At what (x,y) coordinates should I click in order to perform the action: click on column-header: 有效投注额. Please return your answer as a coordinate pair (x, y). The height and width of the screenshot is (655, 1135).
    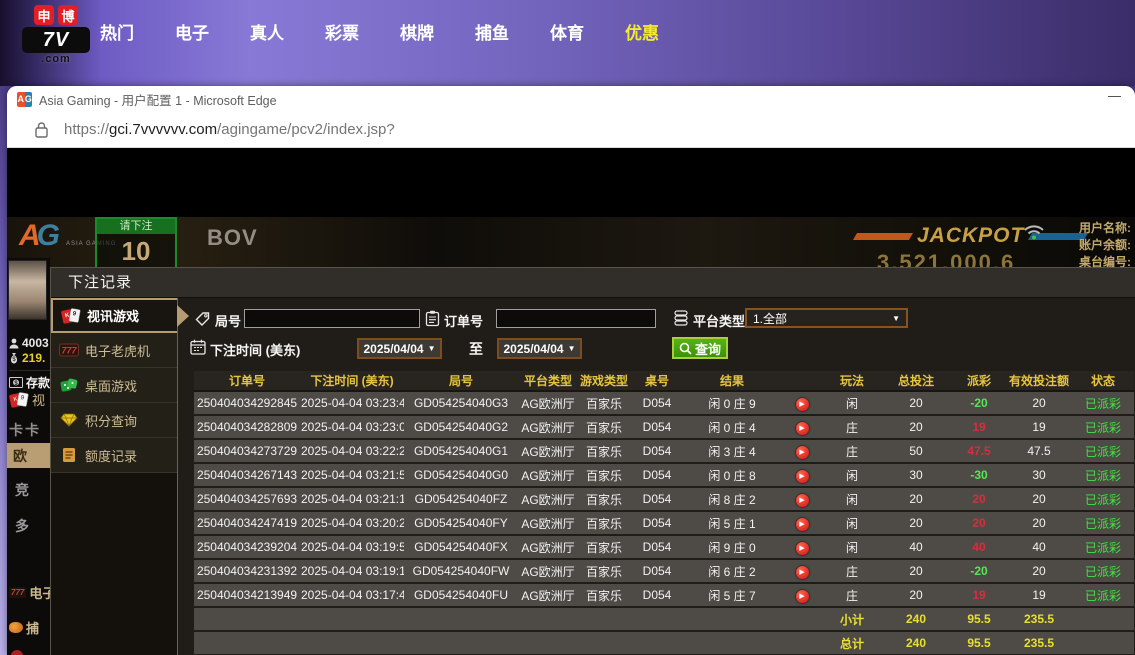
    Looking at the image, I should click on (1039, 381).